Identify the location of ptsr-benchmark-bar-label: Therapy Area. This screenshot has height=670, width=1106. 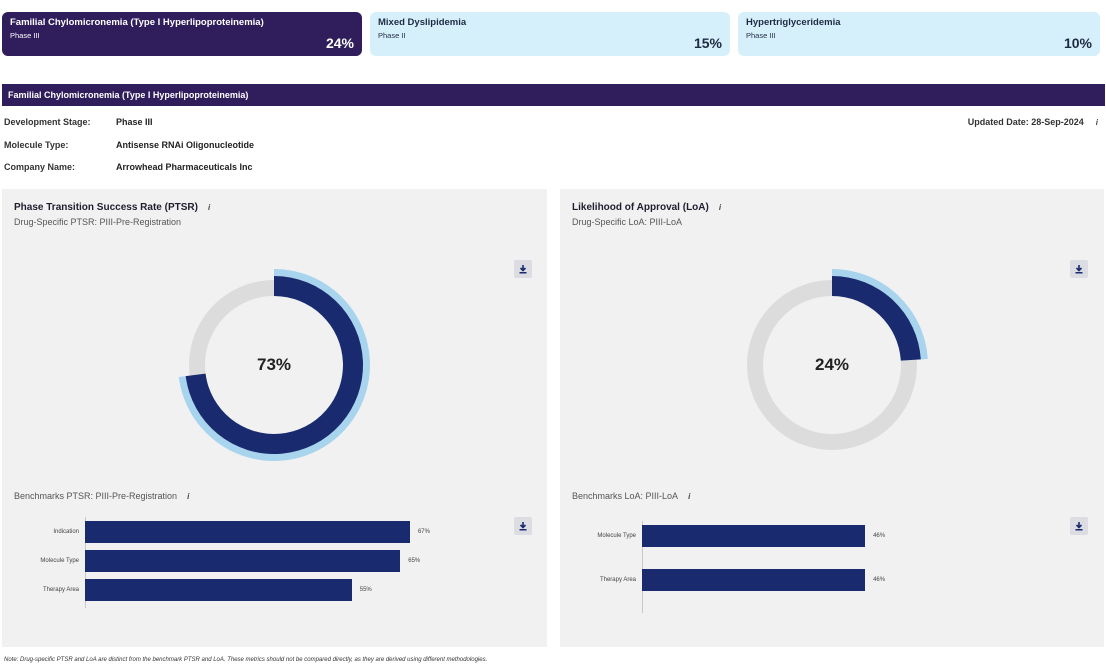
(60, 590).